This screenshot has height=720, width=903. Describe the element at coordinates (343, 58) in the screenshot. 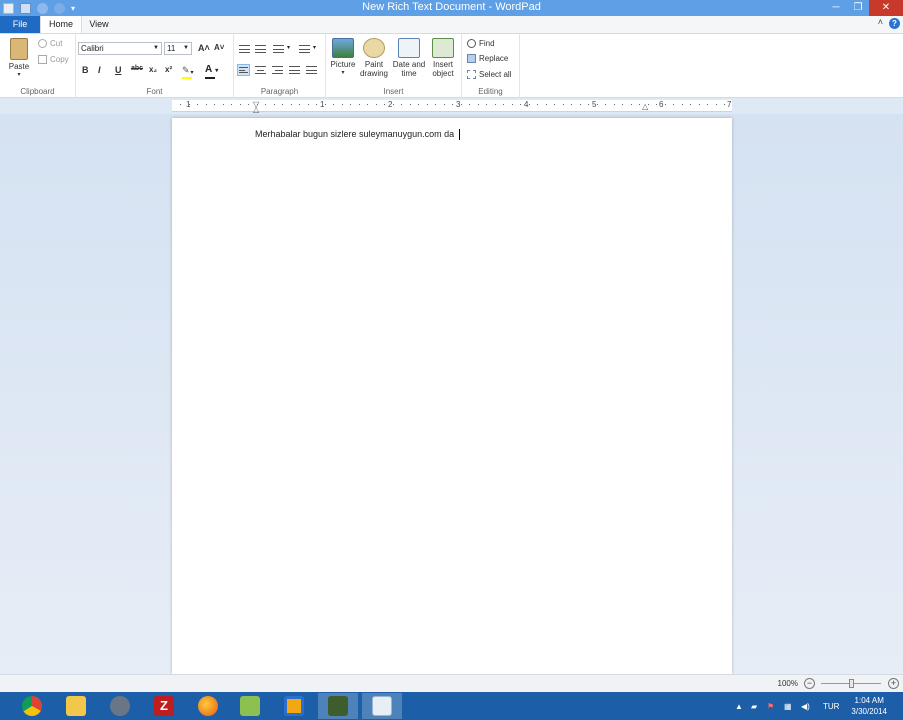

I see `picture-button: Picture ▾` at that location.